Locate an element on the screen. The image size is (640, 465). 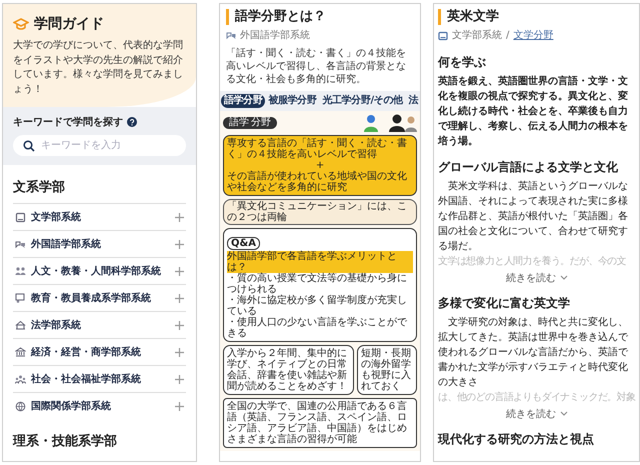
section-heading: 文系学部 is located at coordinates (39, 187).